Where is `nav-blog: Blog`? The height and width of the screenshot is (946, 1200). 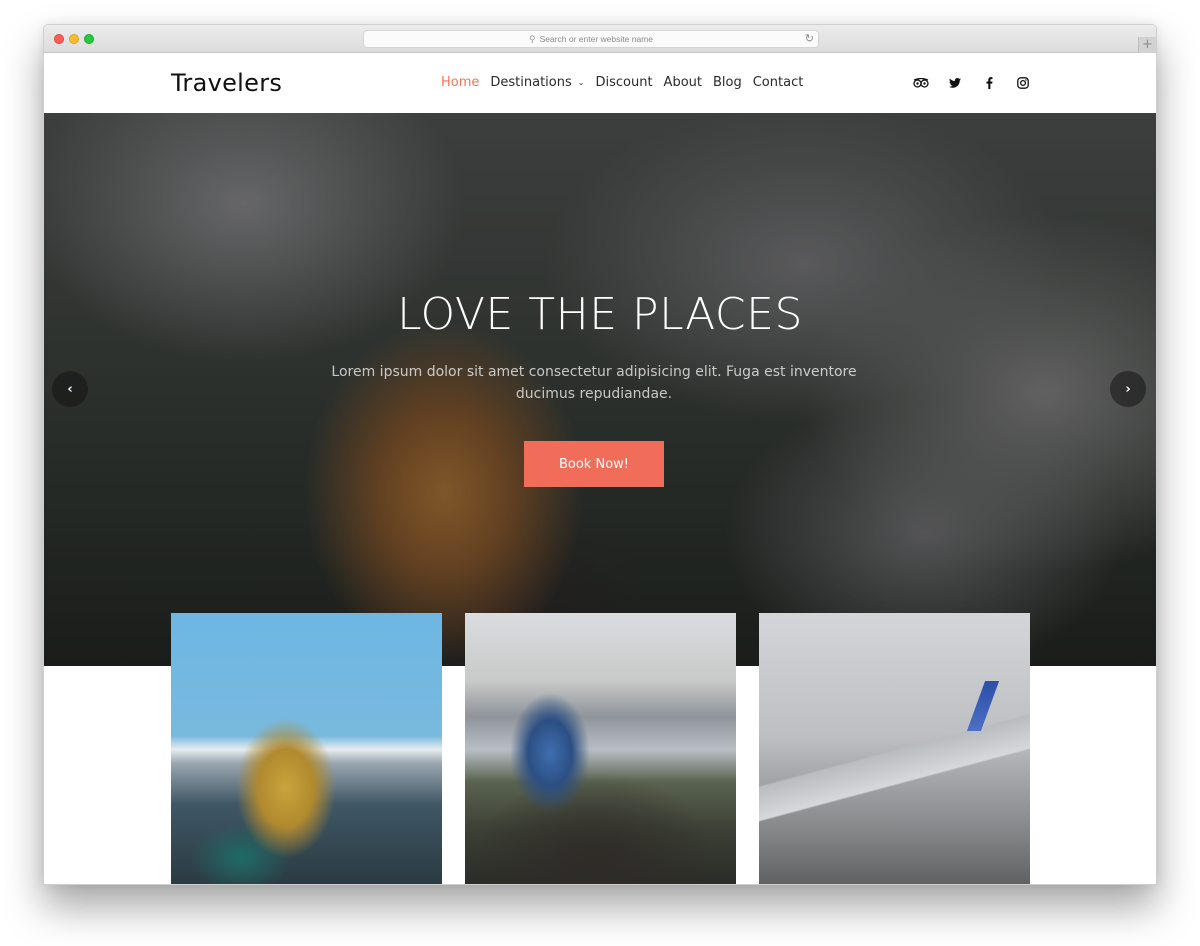
nav-blog: Blog is located at coordinates (727, 82).